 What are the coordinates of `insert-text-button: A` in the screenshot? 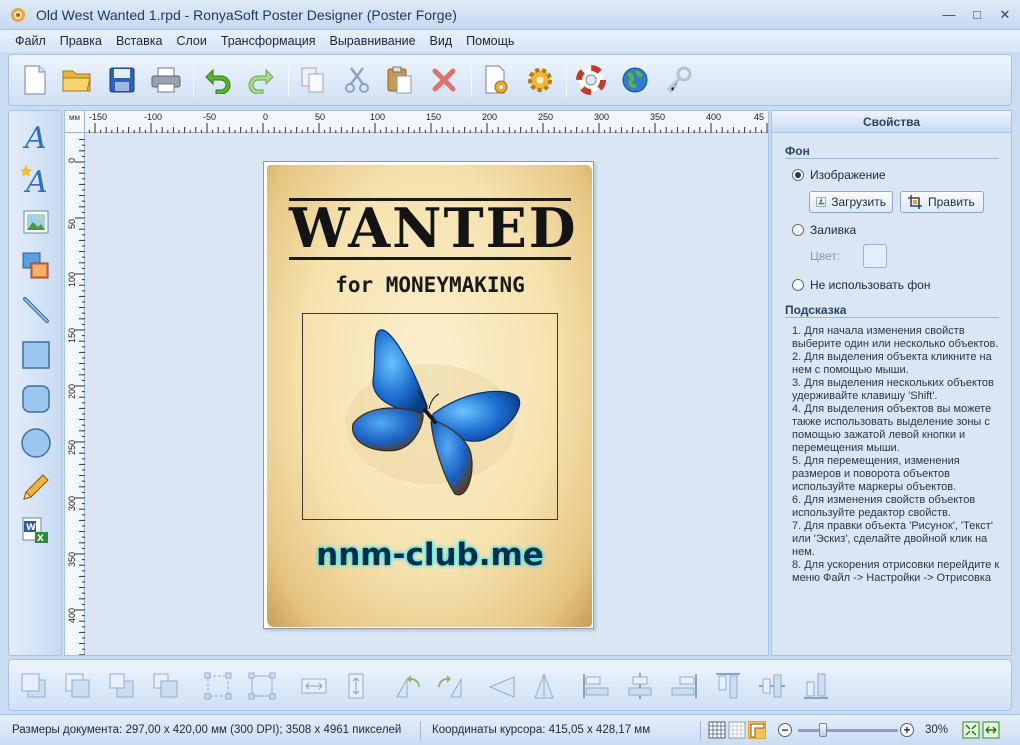 It's located at (36, 136).